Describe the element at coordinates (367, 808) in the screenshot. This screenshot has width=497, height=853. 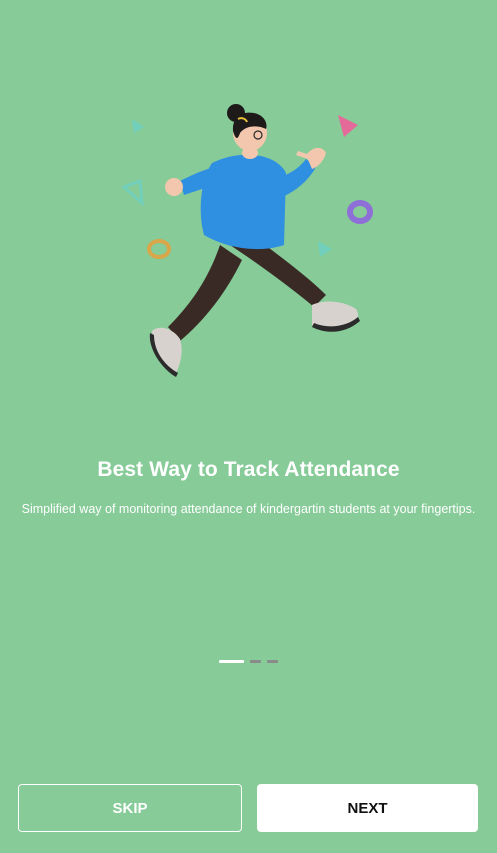
I see `next-button: NEXT` at that location.